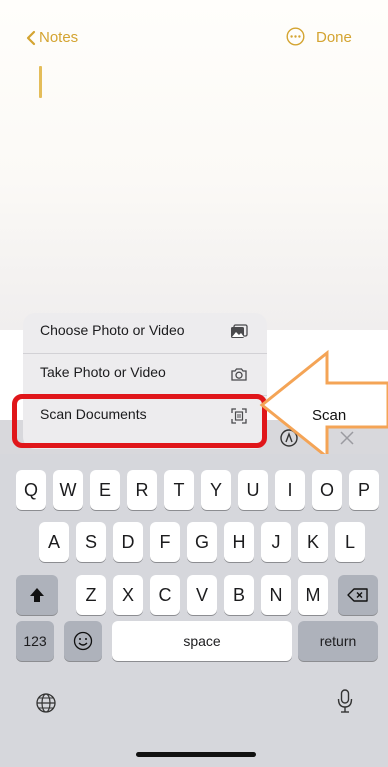  I want to click on key-g: G, so click(202, 542).